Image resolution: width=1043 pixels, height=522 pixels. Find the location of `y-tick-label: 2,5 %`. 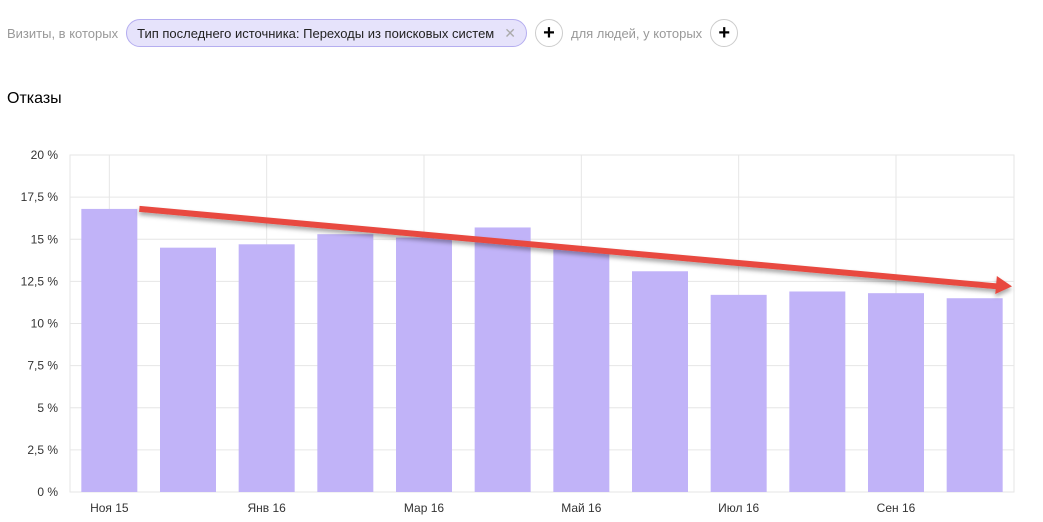

y-tick-label: 2,5 % is located at coordinates (42, 450).